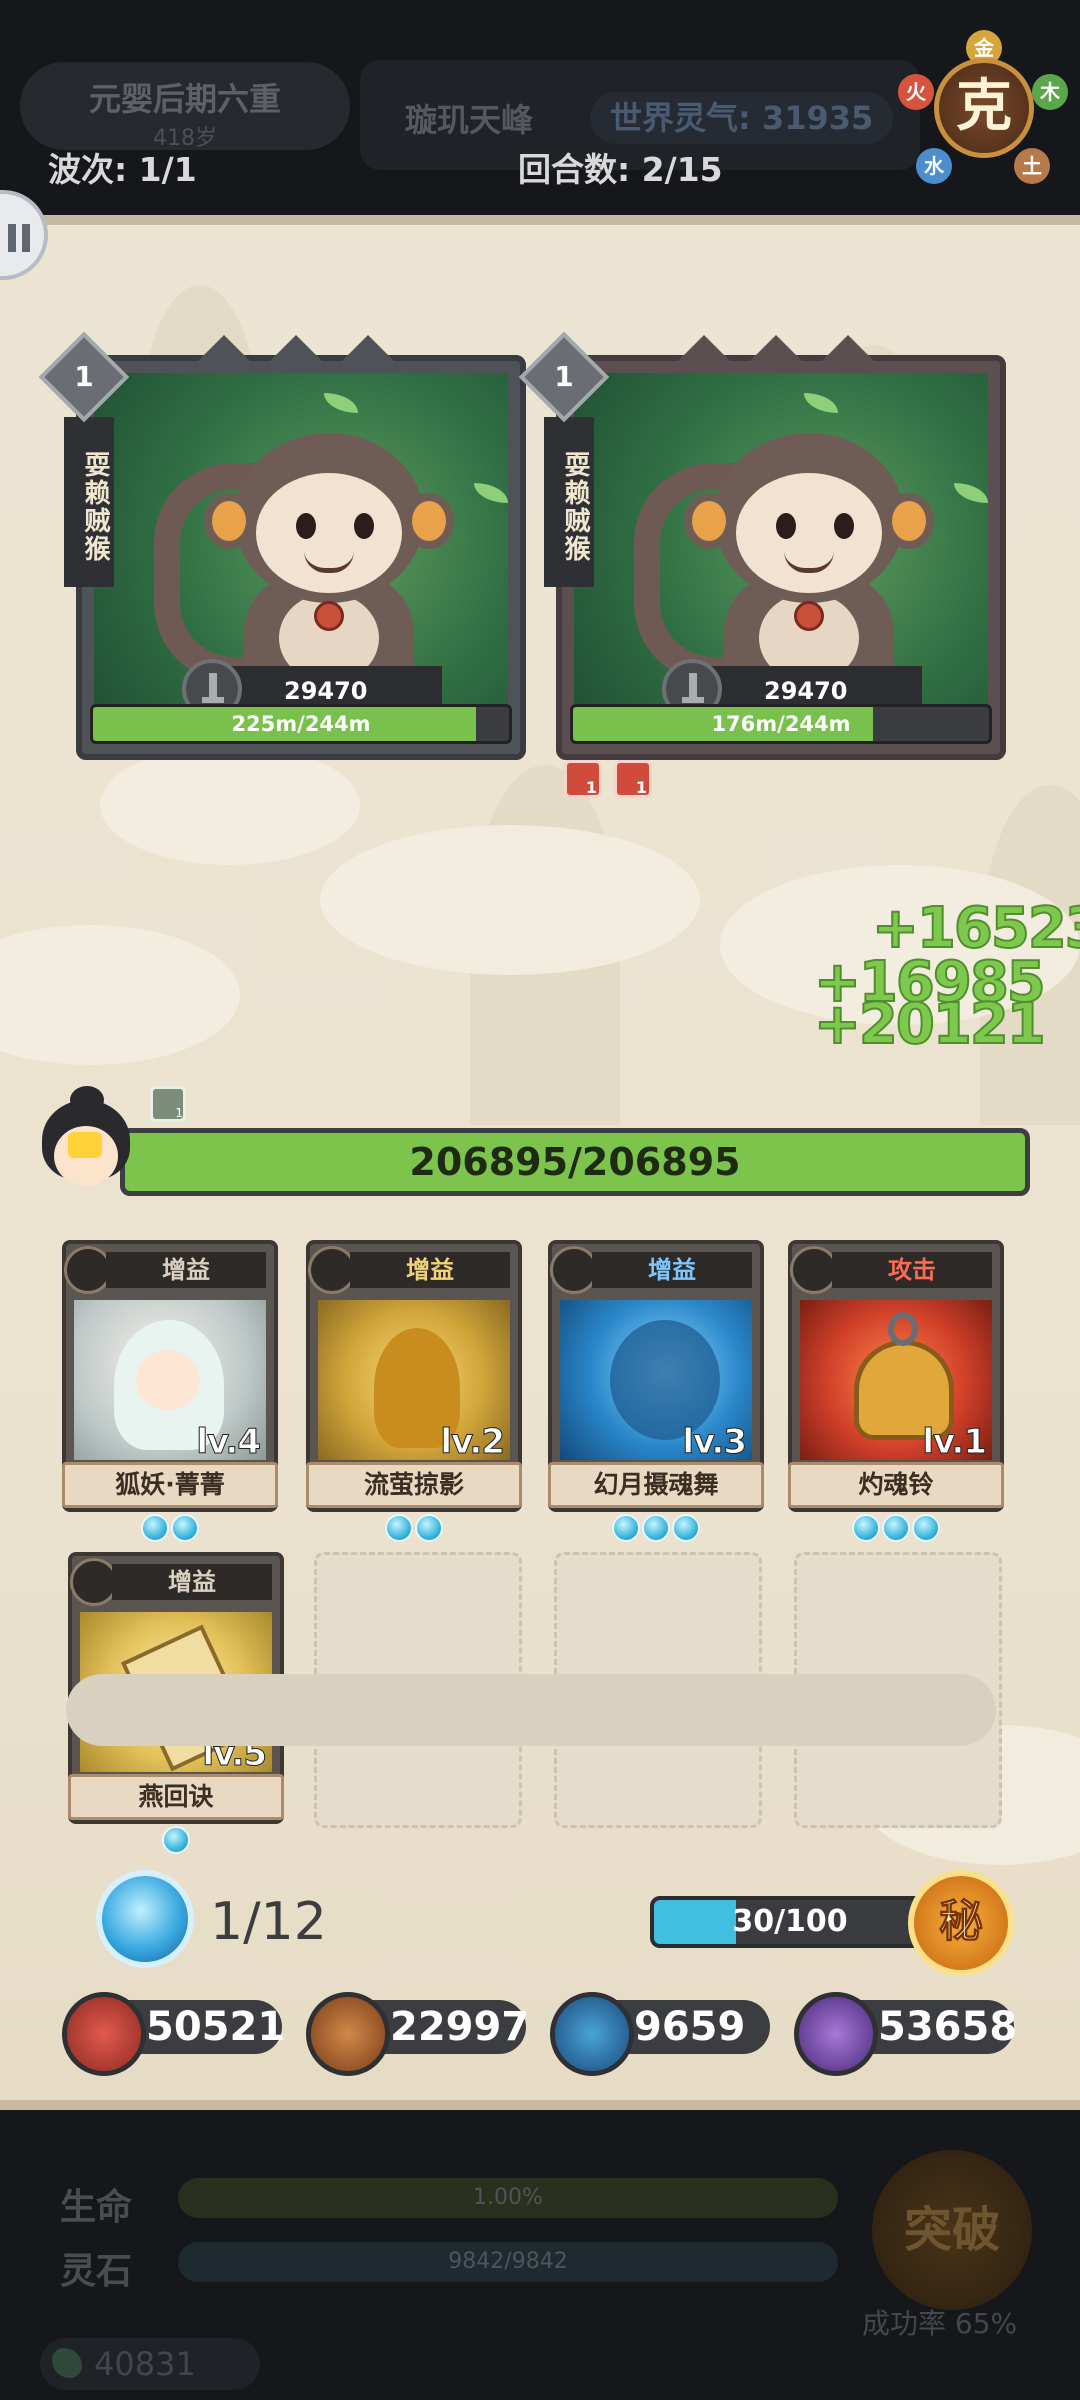 The image size is (1080, 2400). What do you see at coordinates (176, 1797) in the screenshot?
I see `skill-name: 燕回诀` at bounding box center [176, 1797].